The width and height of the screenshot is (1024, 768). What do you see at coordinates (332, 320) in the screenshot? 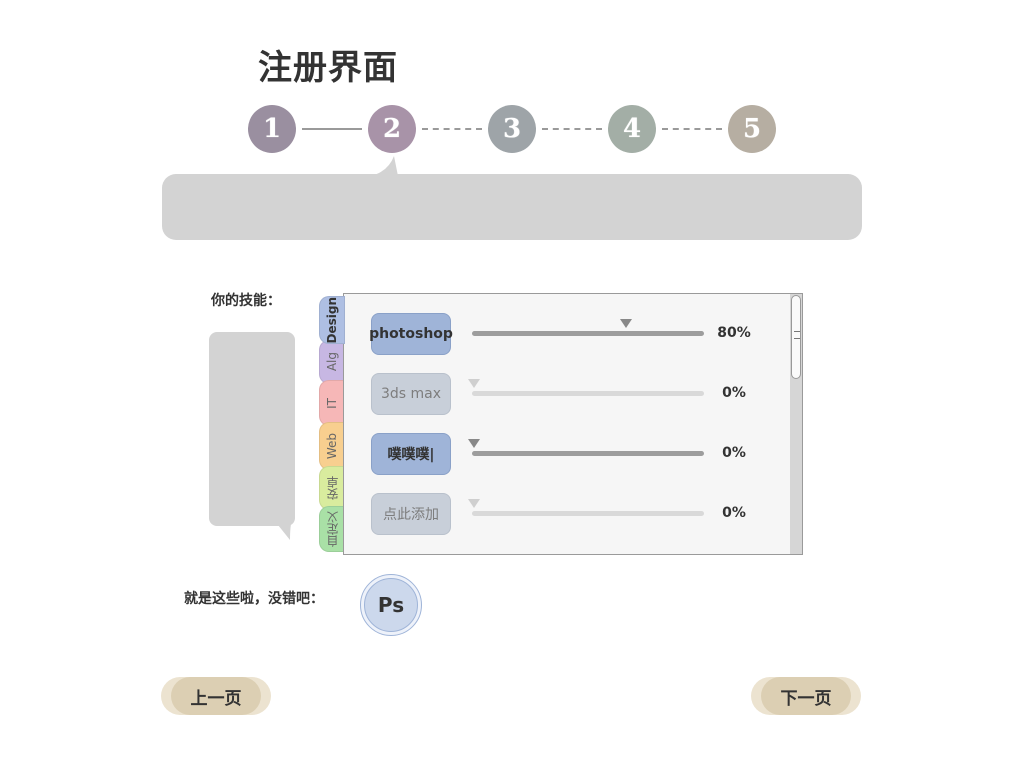
I see `tab-design: Design` at bounding box center [332, 320].